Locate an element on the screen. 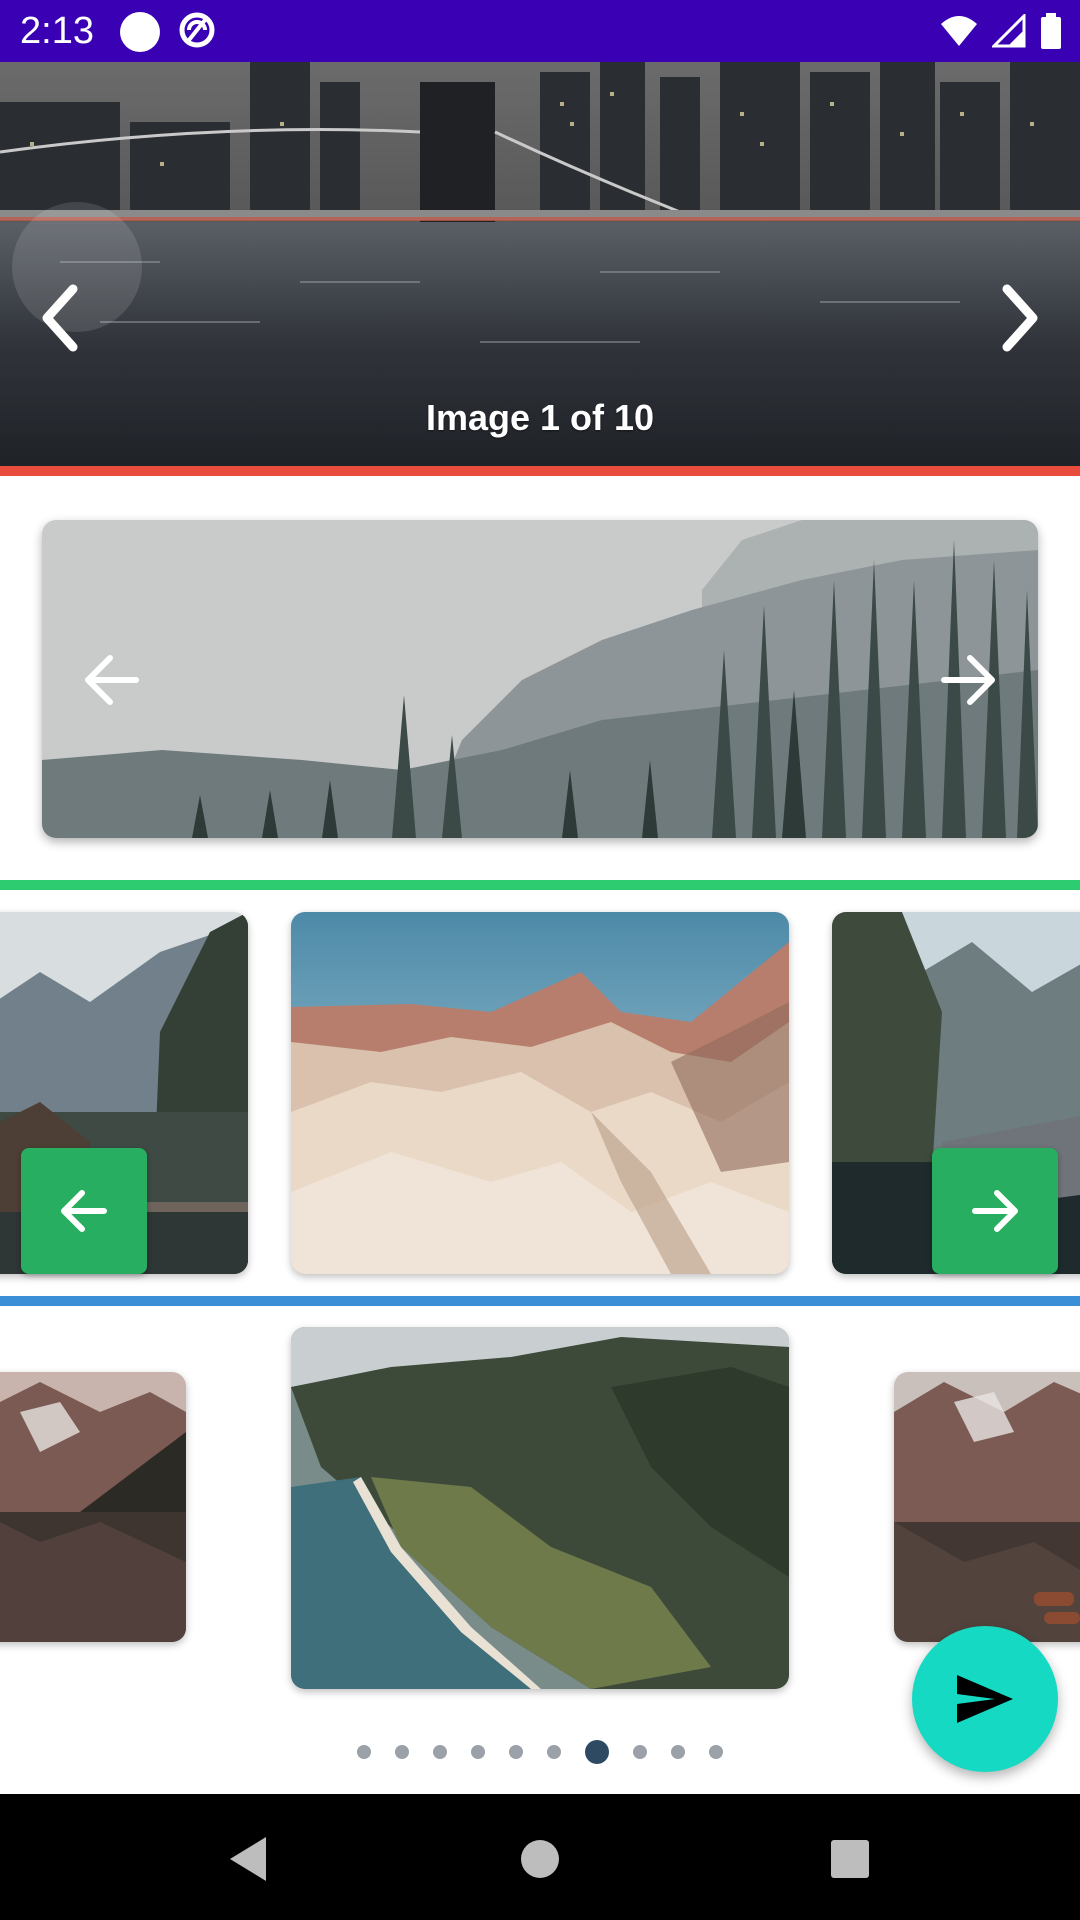 The image size is (1080, 1920). chevron-left-icon is located at coordinates (60, 318).